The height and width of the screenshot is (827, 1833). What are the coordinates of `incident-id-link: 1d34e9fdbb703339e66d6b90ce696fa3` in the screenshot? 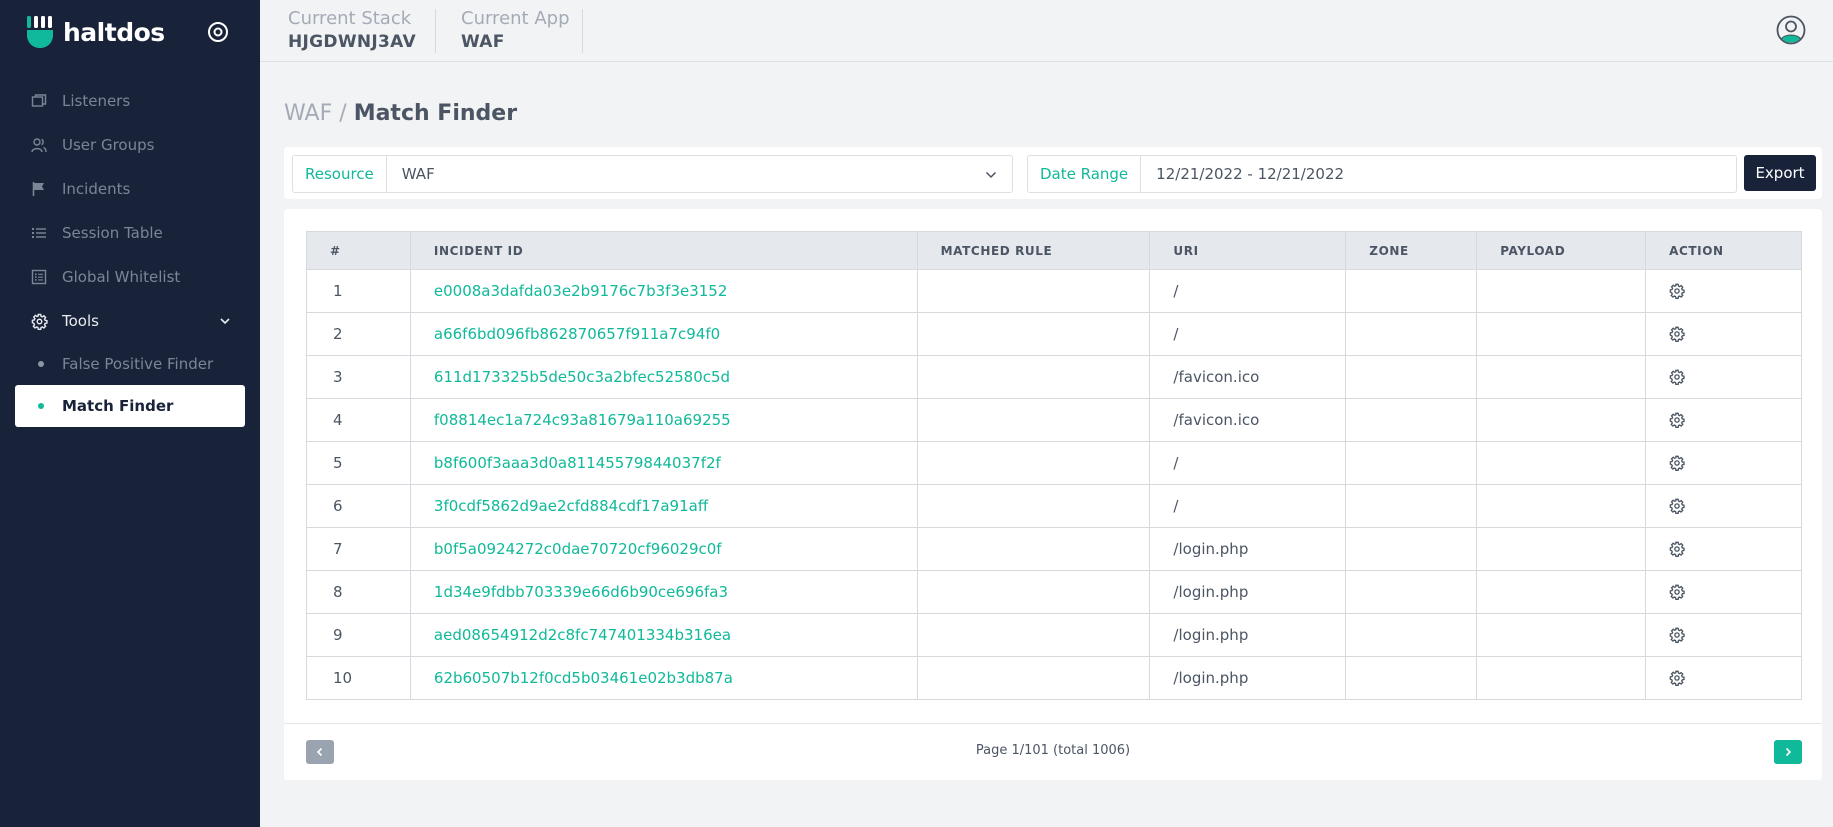 It's located at (663, 592).